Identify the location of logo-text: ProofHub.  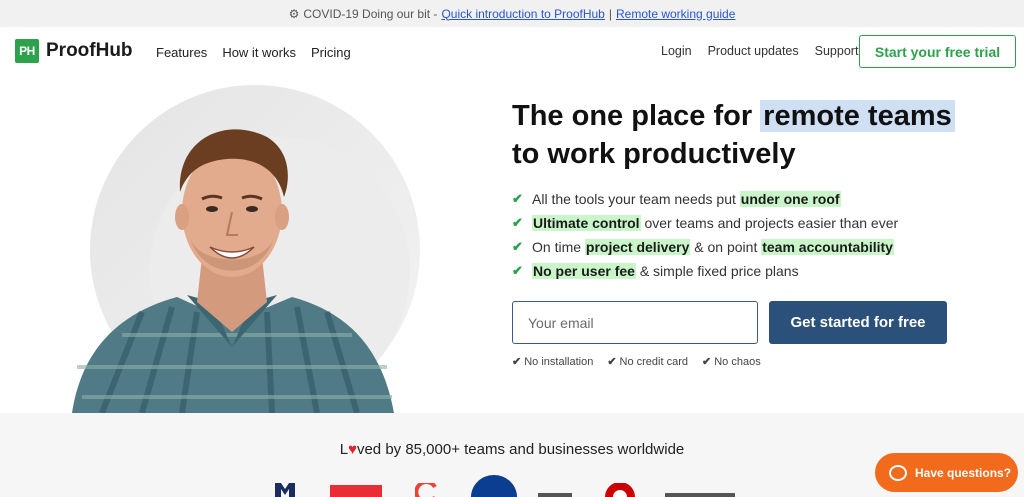
(89, 50).